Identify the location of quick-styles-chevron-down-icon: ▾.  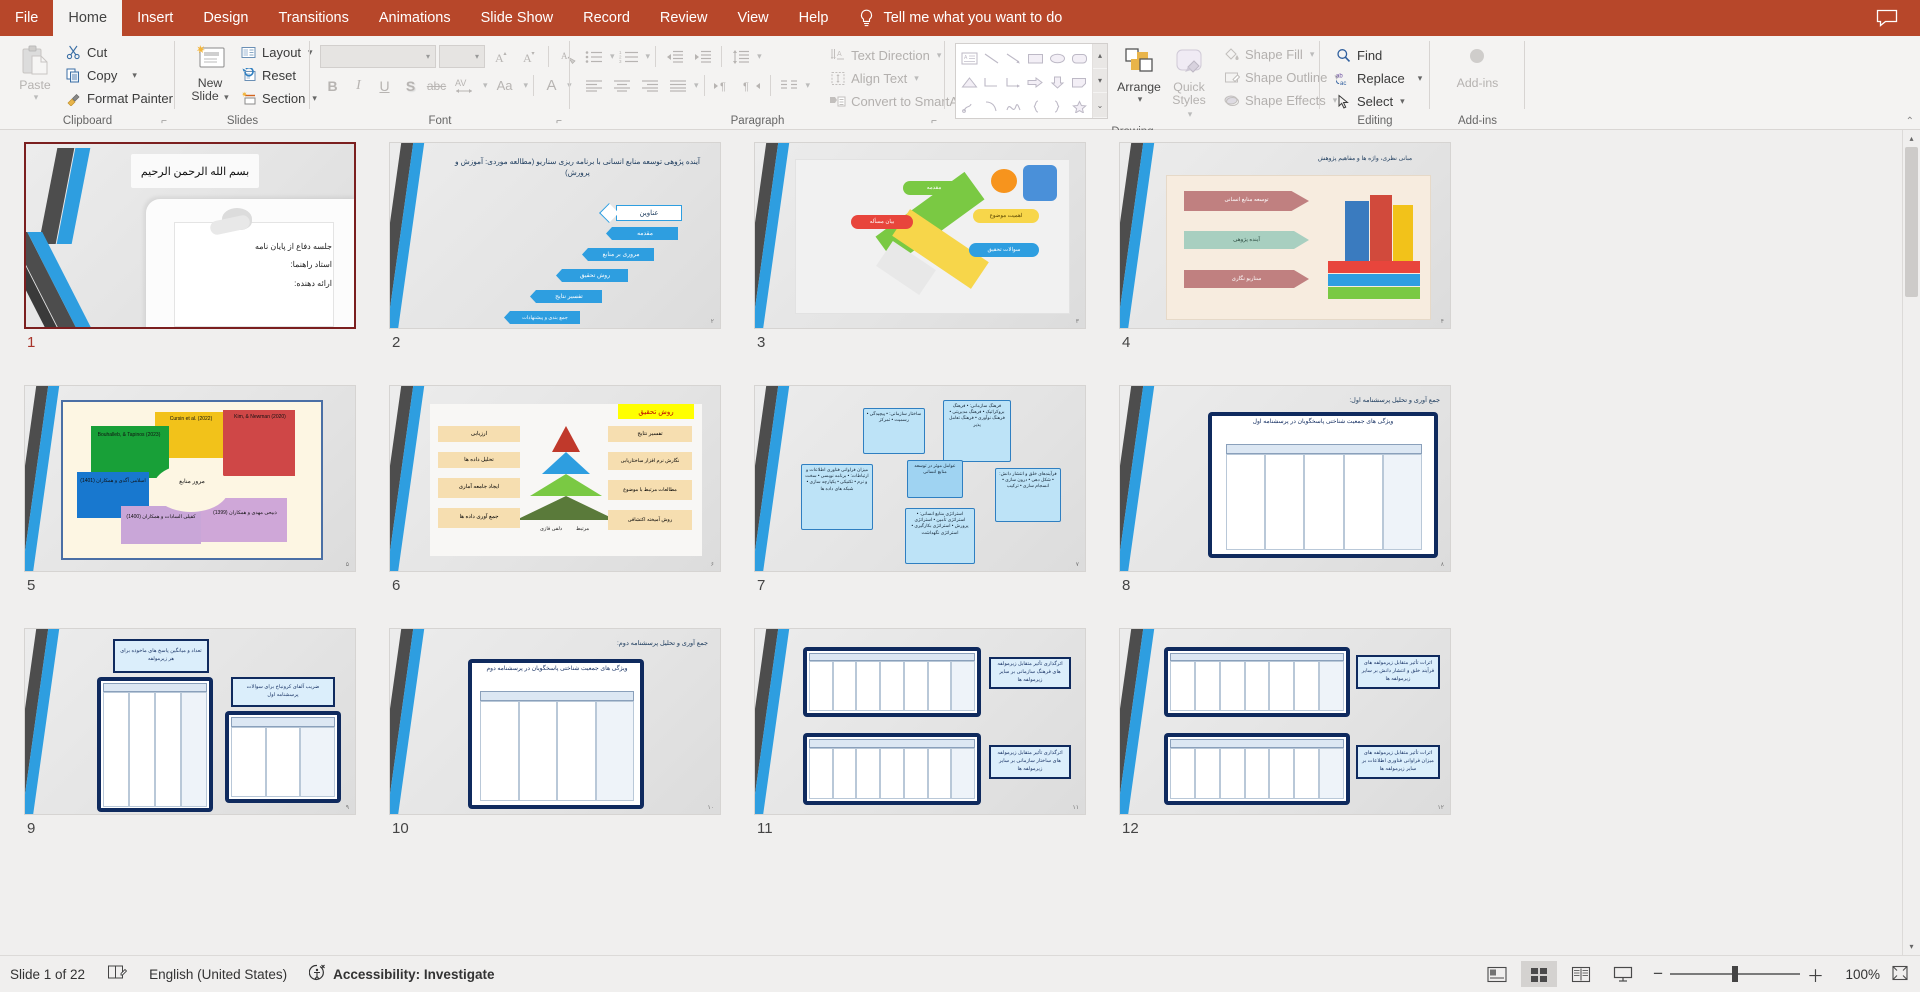
(1190, 114).